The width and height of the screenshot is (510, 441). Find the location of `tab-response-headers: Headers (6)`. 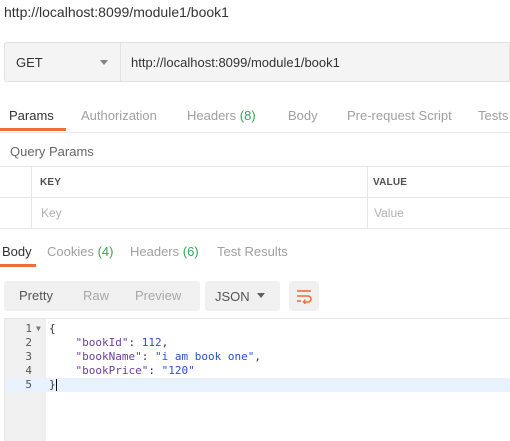

tab-response-headers: Headers (6) is located at coordinates (164, 251).